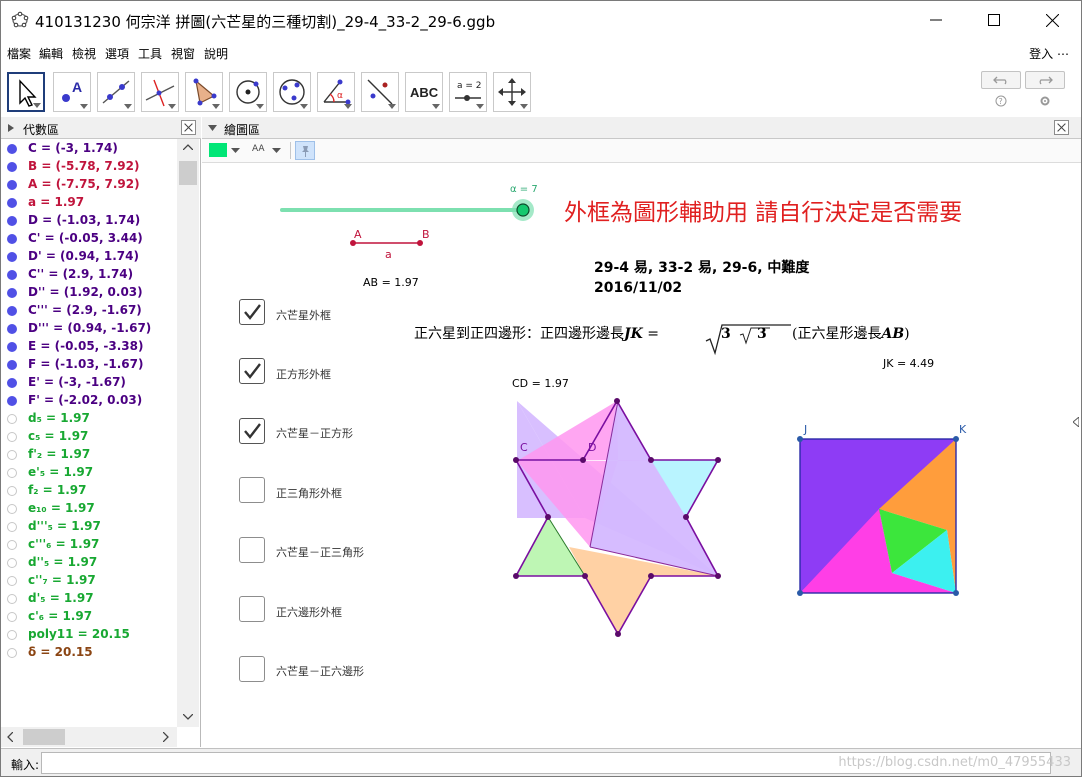  Describe the element at coordinates (994, 20) in the screenshot. I see `maximize-button` at that location.